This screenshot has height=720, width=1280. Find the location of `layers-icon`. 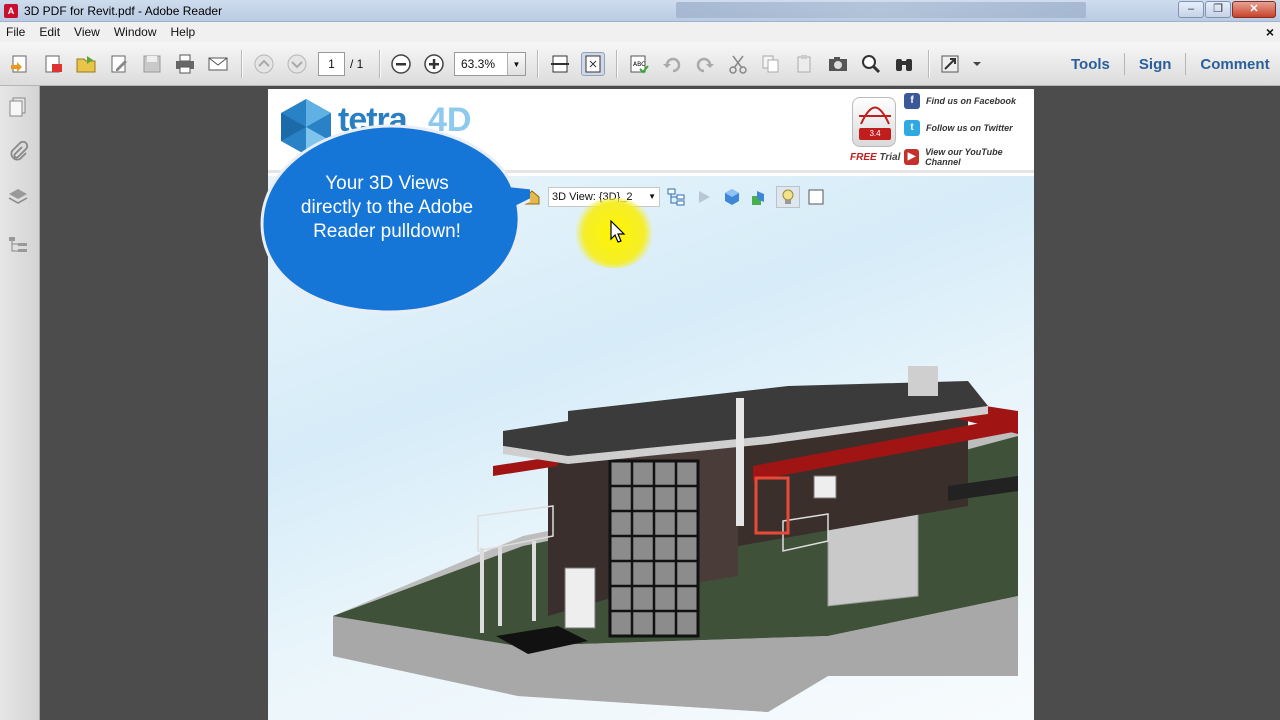

layers-icon is located at coordinates (18, 197).